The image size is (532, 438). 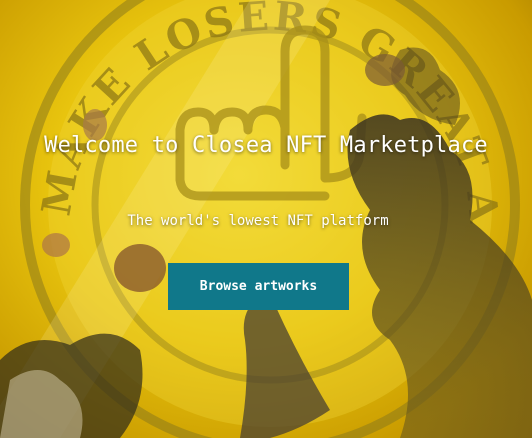 I want to click on browse-artworks-button: Browse artworks, so click(x=258, y=286).